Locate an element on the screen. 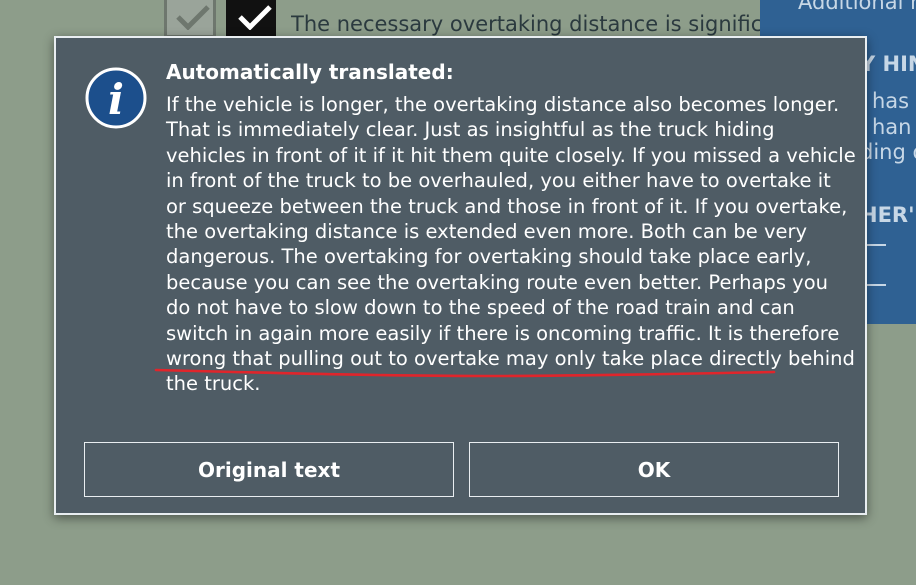 This screenshot has width=916, height=585. info-icon-letter: i is located at coordinates (116, 99).